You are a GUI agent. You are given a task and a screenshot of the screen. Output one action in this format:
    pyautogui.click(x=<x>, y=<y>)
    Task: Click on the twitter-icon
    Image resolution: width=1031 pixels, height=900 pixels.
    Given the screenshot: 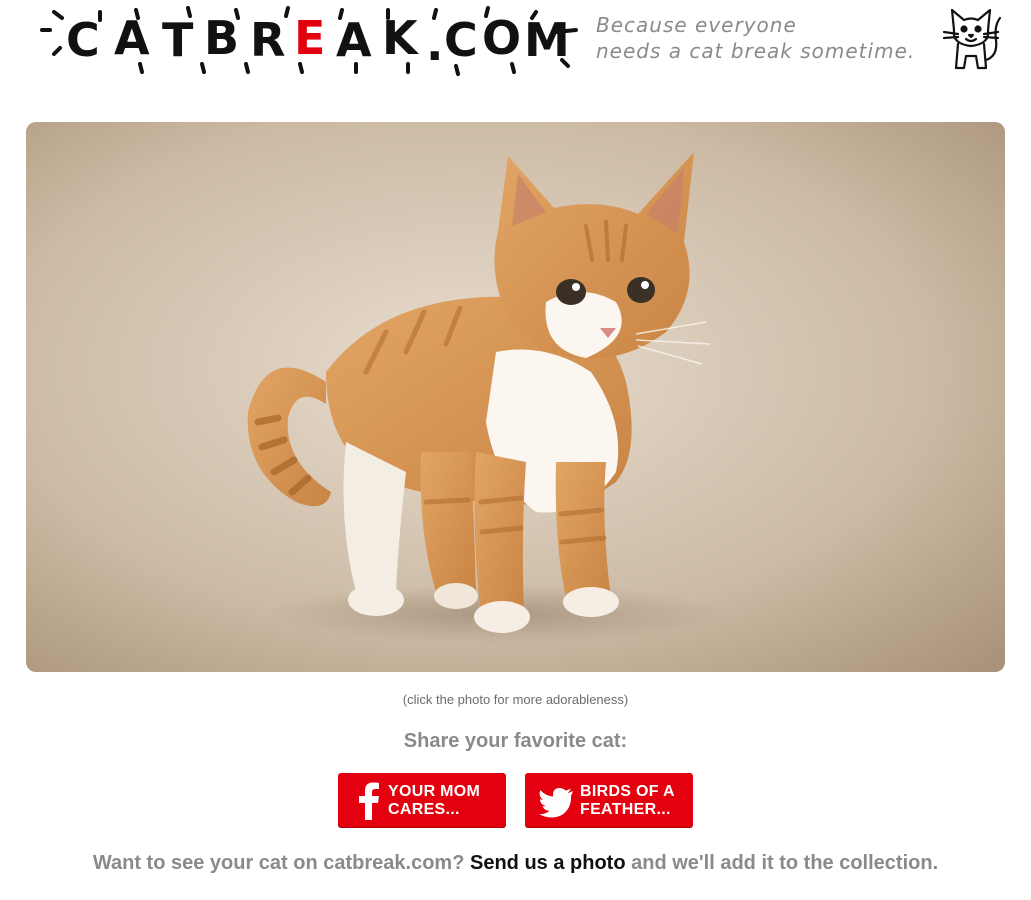 What is the action you would take?
    pyautogui.click(x=557, y=801)
    